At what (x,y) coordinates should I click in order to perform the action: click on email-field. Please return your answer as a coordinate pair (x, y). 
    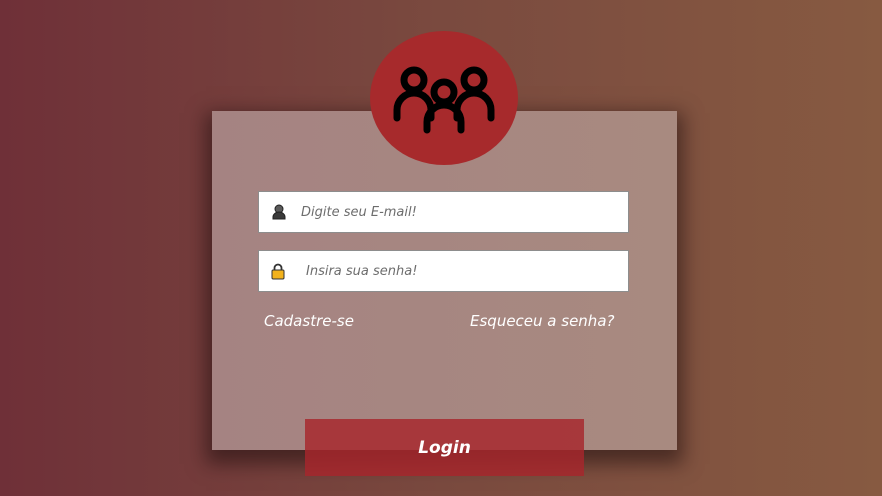
    Looking at the image, I should click on (443, 212).